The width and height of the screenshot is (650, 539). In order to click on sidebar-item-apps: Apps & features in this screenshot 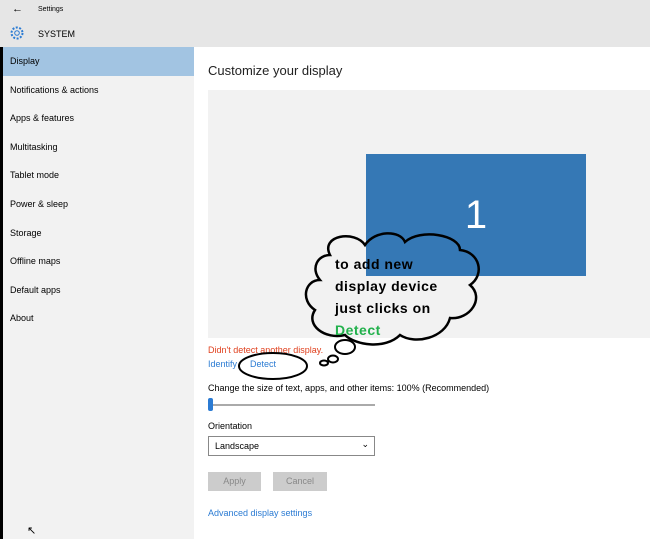, I will do `click(98, 118)`.